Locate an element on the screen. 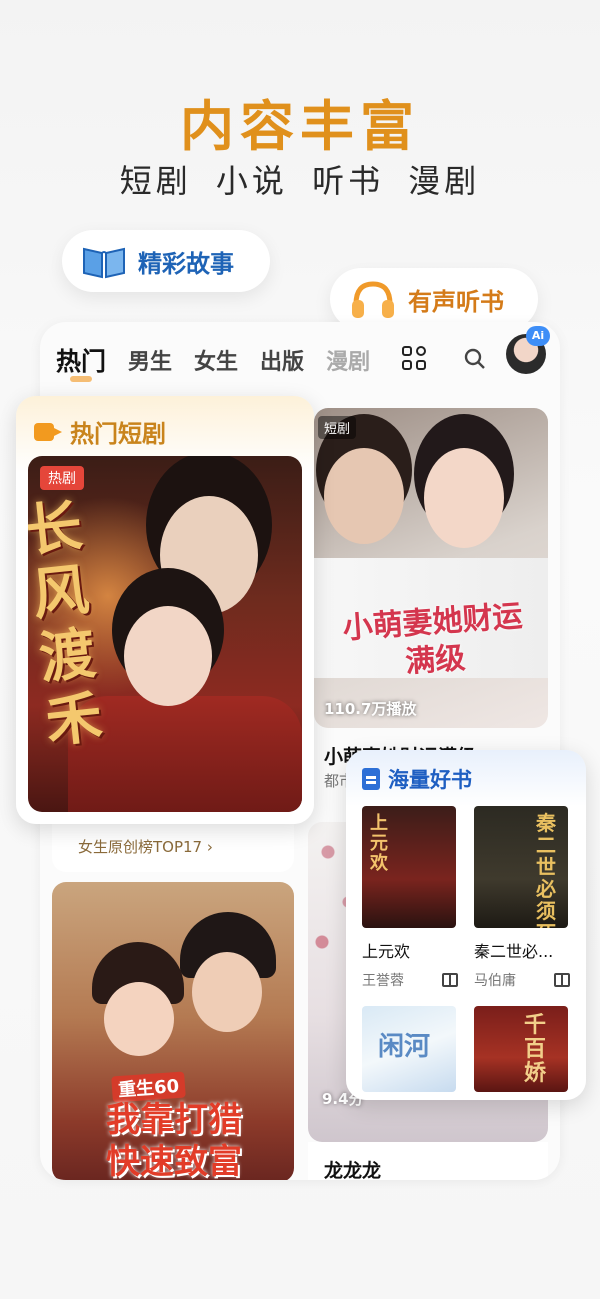  drama-badge: 短剧 is located at coordinates (337, 427).